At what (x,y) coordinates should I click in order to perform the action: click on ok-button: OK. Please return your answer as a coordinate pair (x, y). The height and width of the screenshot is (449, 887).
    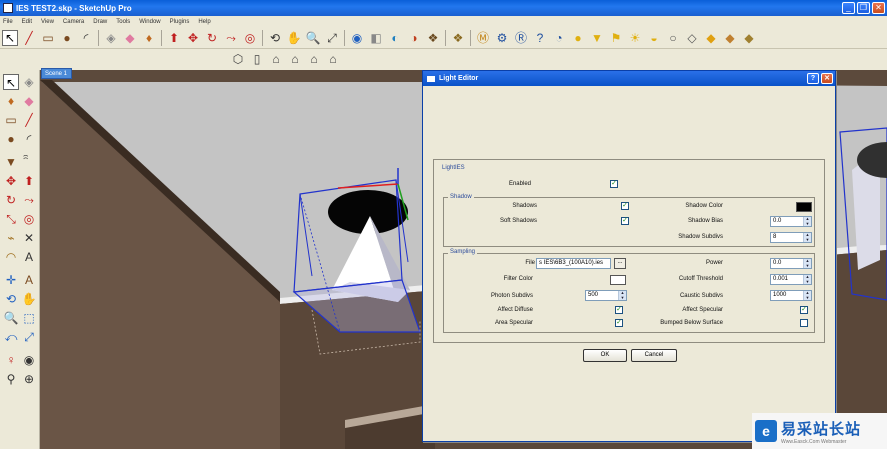
    Looking at the image, I should click on (605, 355).